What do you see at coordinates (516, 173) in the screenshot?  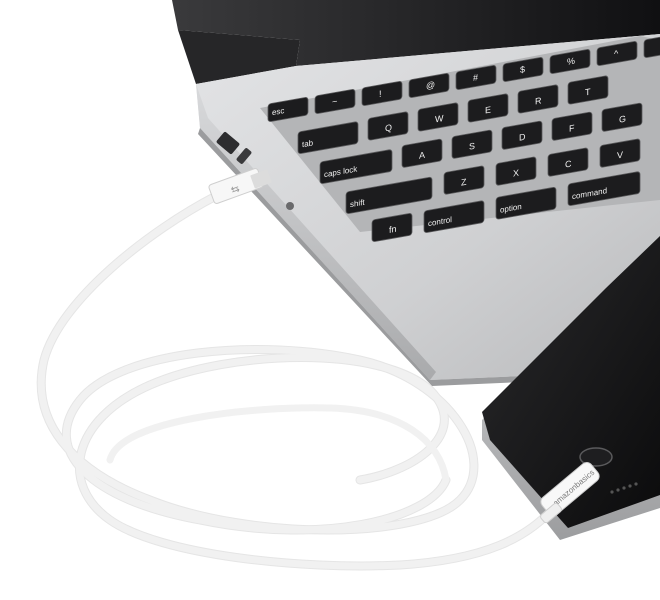 I see `key-label: X` at bounding box center [516, 173].